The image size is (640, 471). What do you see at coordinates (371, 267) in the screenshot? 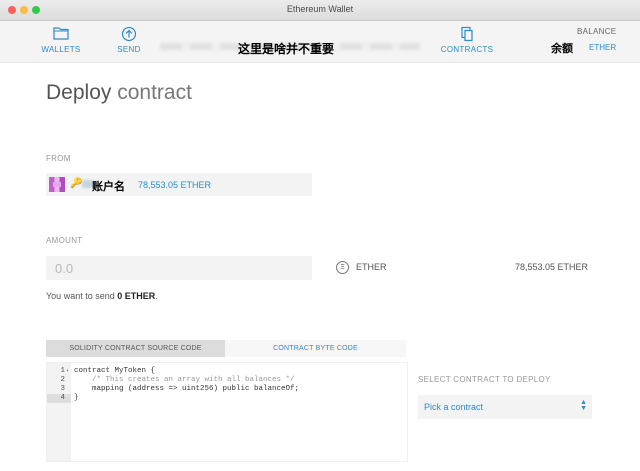
I see `amount-unit: ETHER` at bounding box center [371, 267].